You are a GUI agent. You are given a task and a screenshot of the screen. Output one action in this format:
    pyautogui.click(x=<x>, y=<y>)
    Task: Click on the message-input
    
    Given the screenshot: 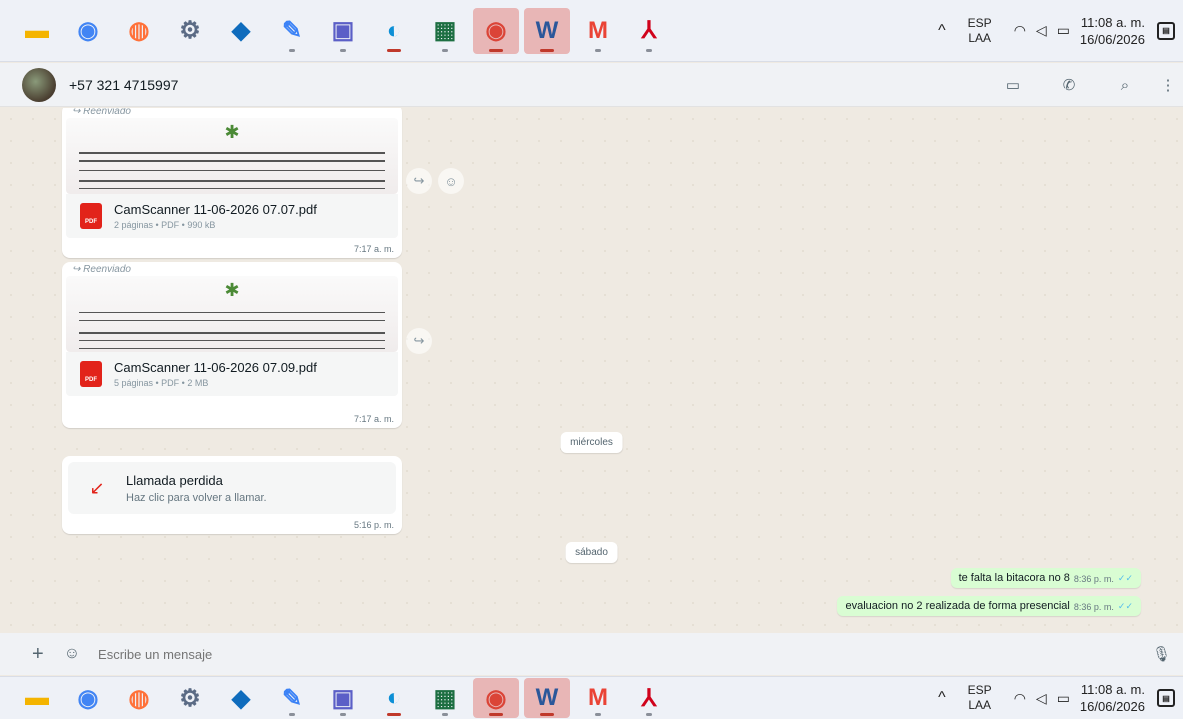 What is the action you would take?
    pyautogui.click(x=625, y=654)
    